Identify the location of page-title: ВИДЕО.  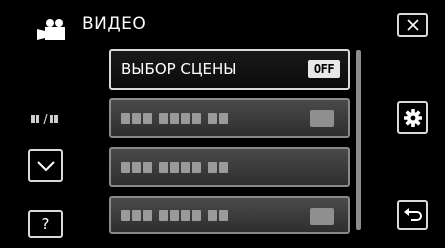
(114, 24).